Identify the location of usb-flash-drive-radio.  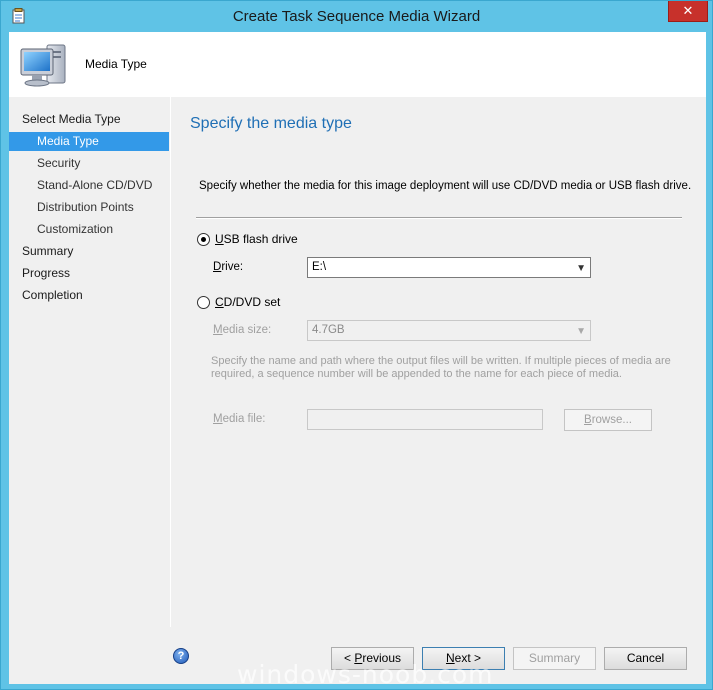
(203, 239).